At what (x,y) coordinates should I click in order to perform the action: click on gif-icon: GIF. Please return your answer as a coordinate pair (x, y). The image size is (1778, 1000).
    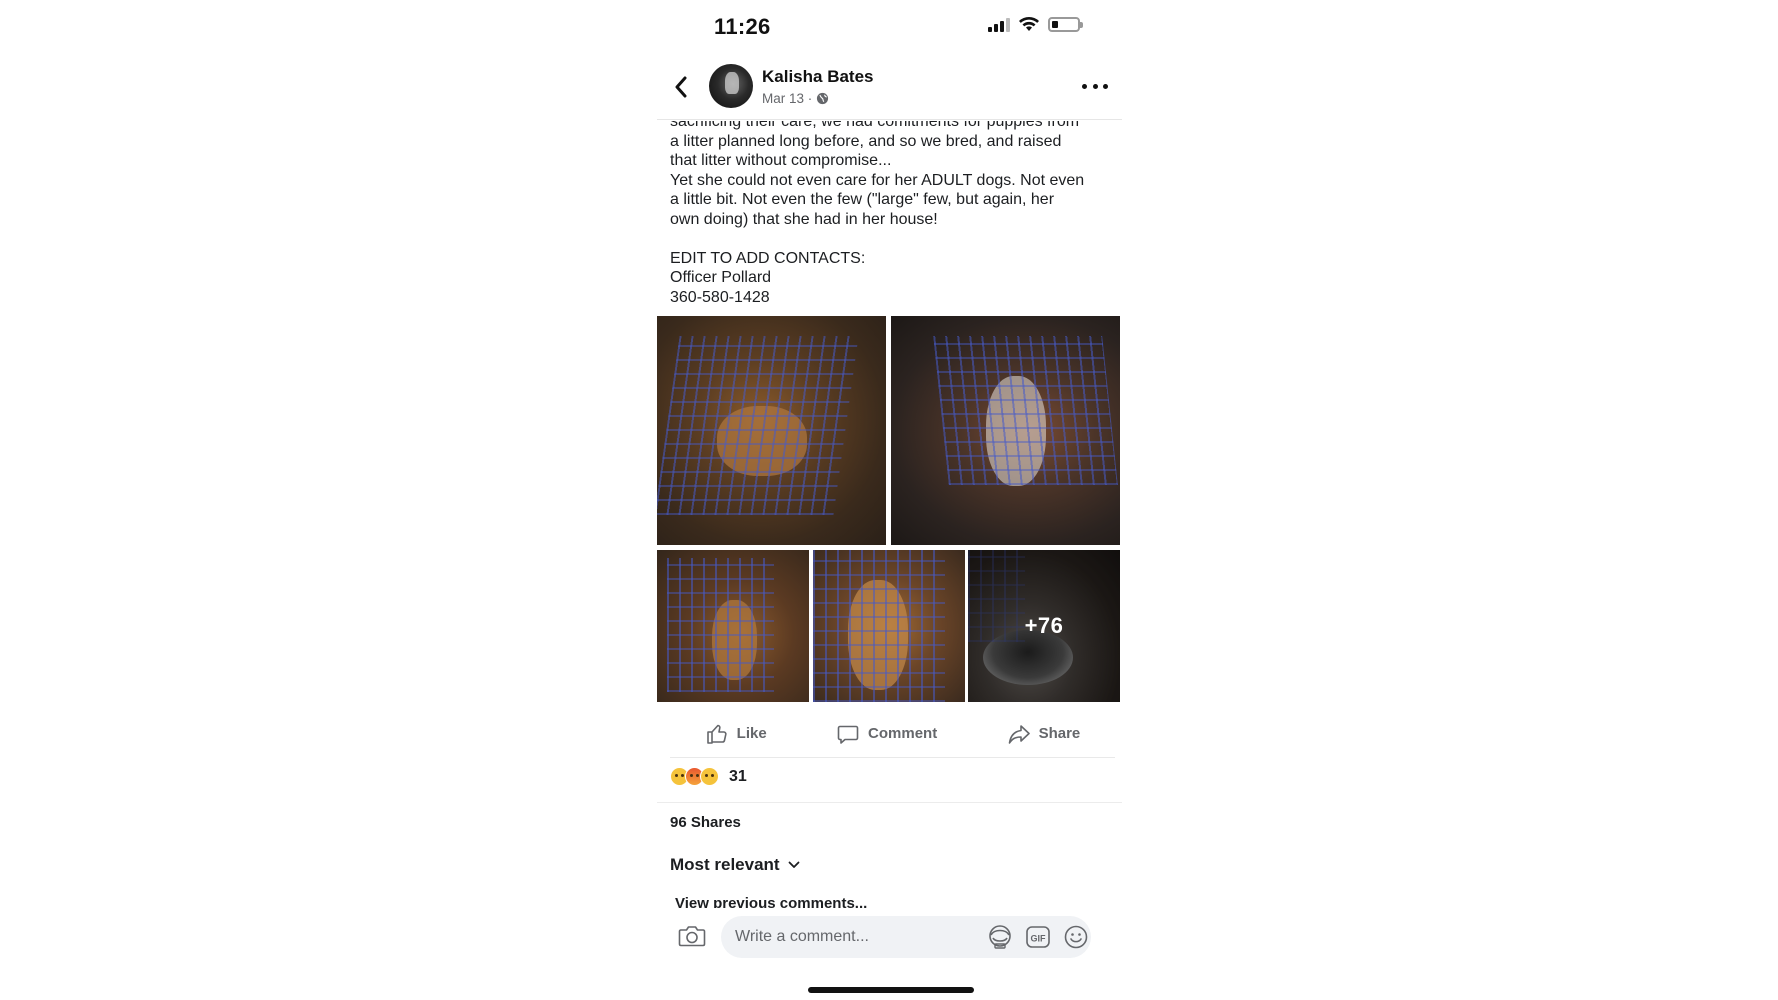
    Looking at the image, I should click on (1038, 937).